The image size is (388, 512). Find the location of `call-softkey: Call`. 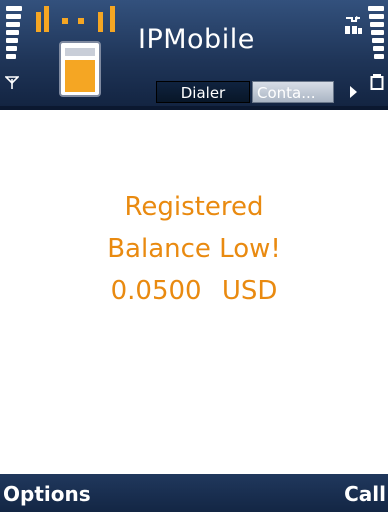

call-softkey: Call is located at coordinates (365, 494).